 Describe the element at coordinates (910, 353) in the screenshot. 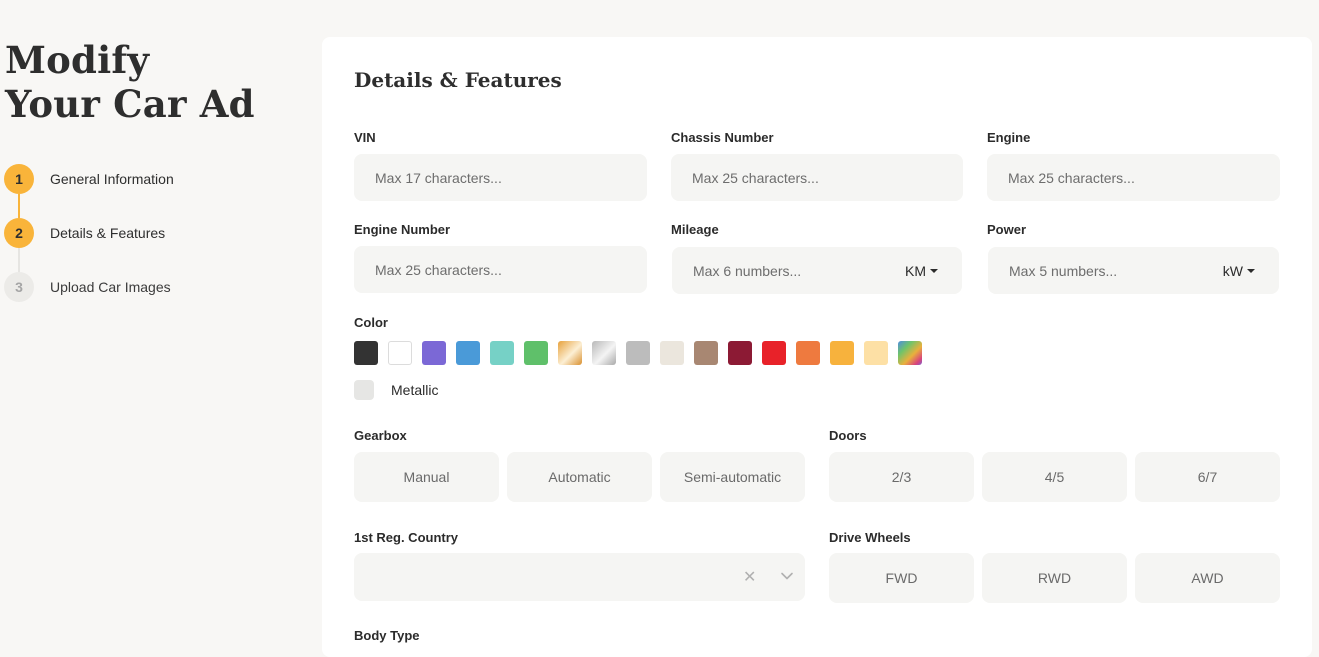

I see `color-swatch-multicolor` at that location.